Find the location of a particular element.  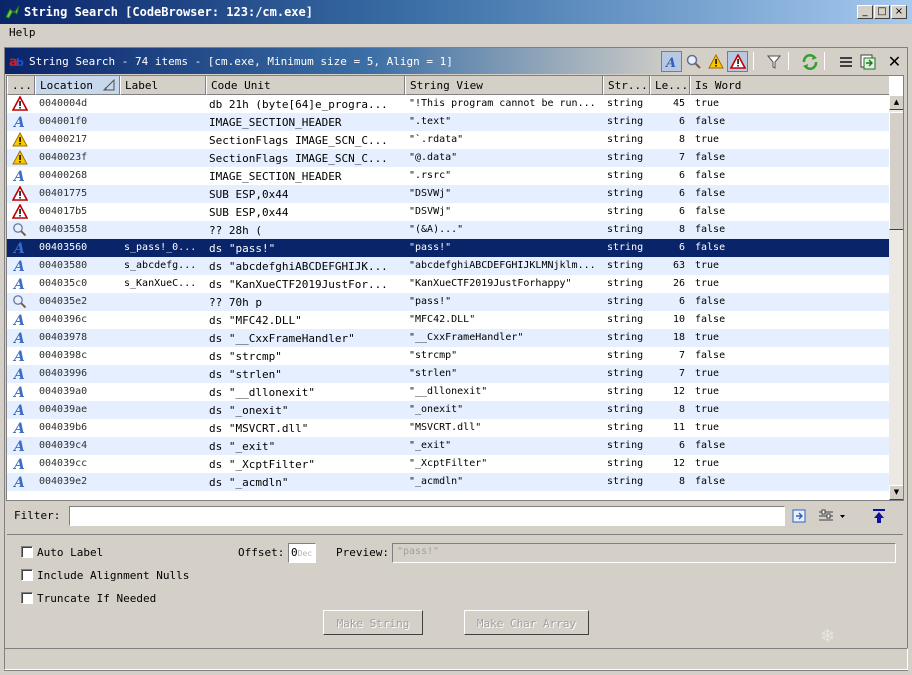

column-header-string-view: String View is located at coordinates (504, 85).